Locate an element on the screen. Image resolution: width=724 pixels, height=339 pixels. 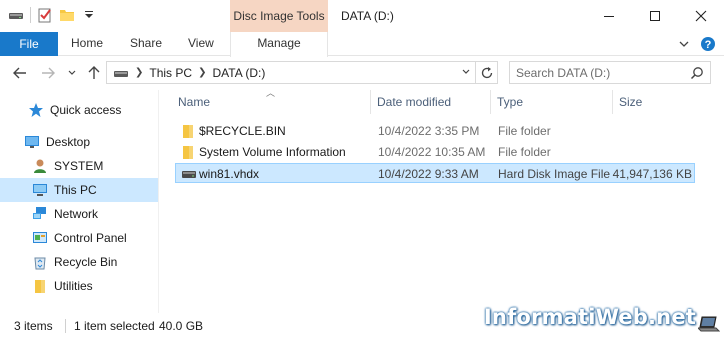
nav-item-network: Network is located at coordinates (79, 214).